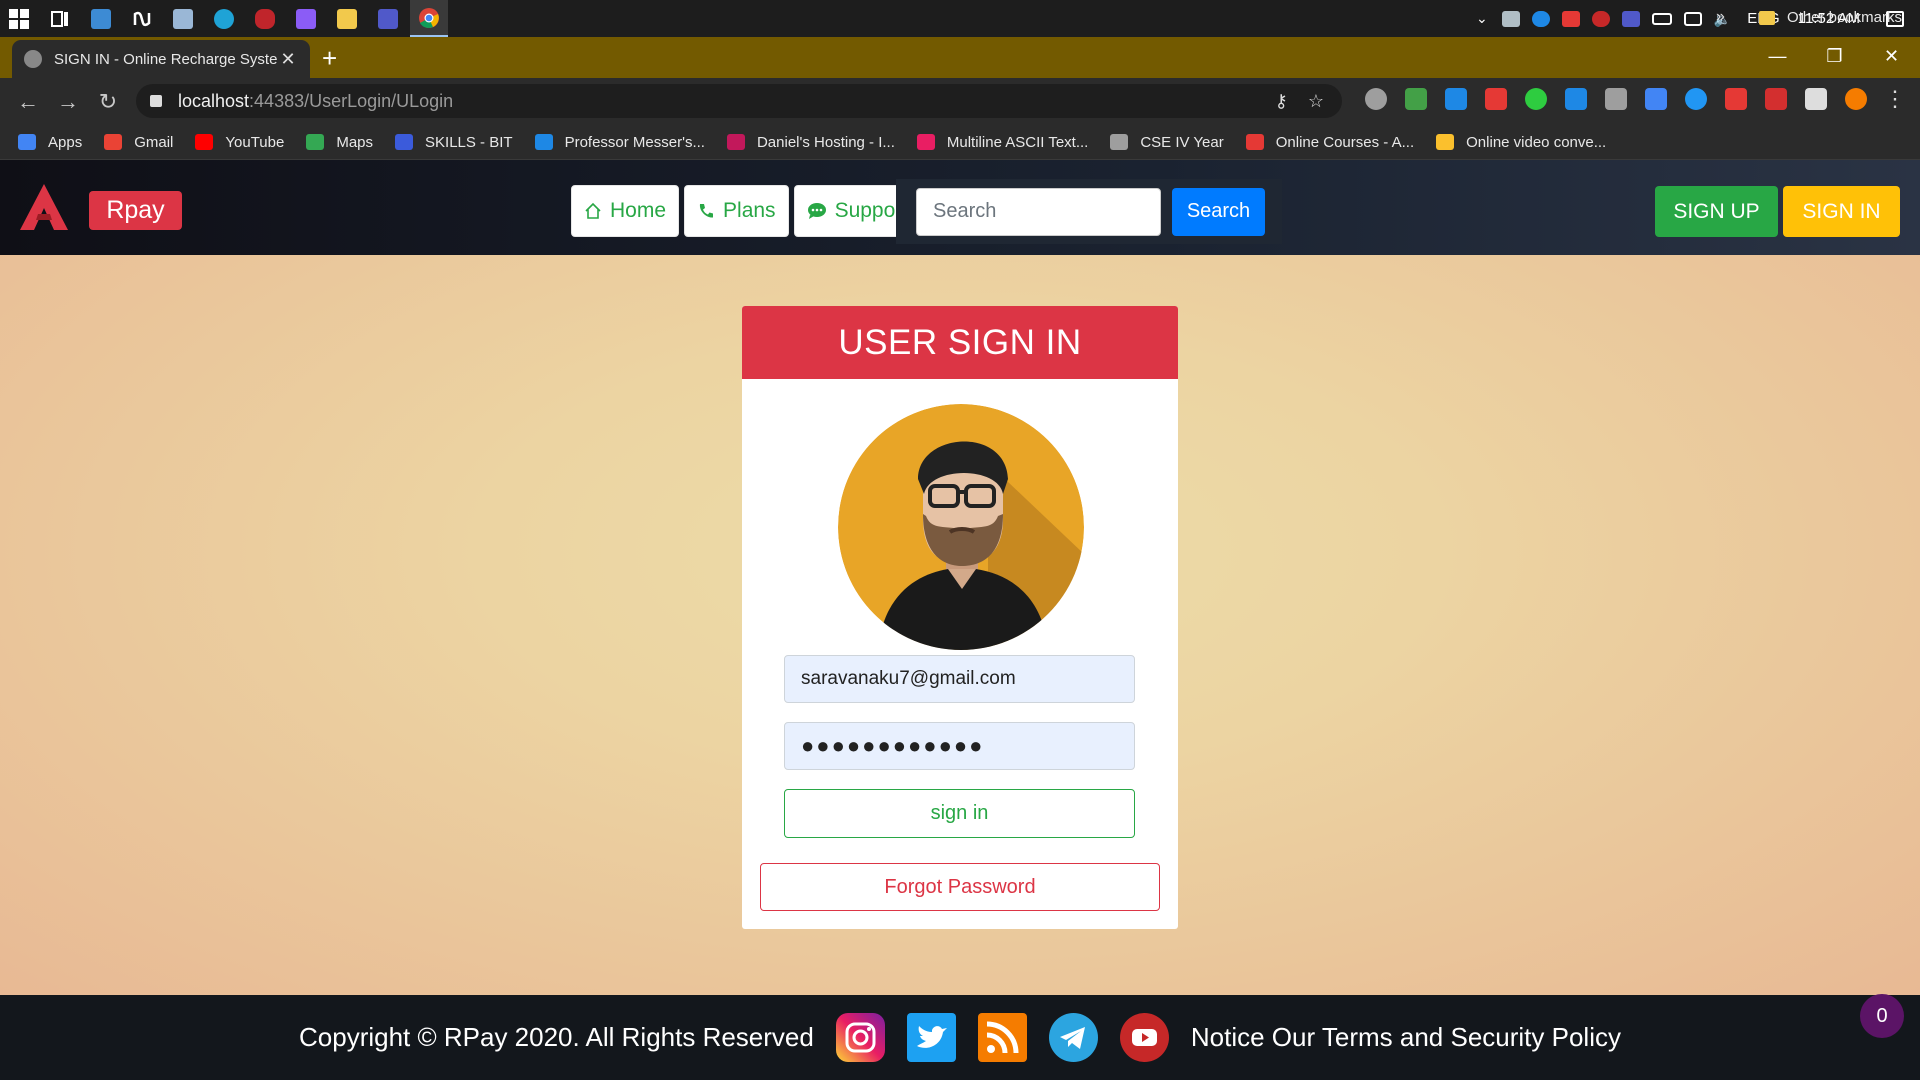 The height and width of the screenshot is (1080, 1920). What do you see at coordinates (239, 142) in the screenshot?
I see `bookmark-item: YouTube` at bounding box center [239, 142].